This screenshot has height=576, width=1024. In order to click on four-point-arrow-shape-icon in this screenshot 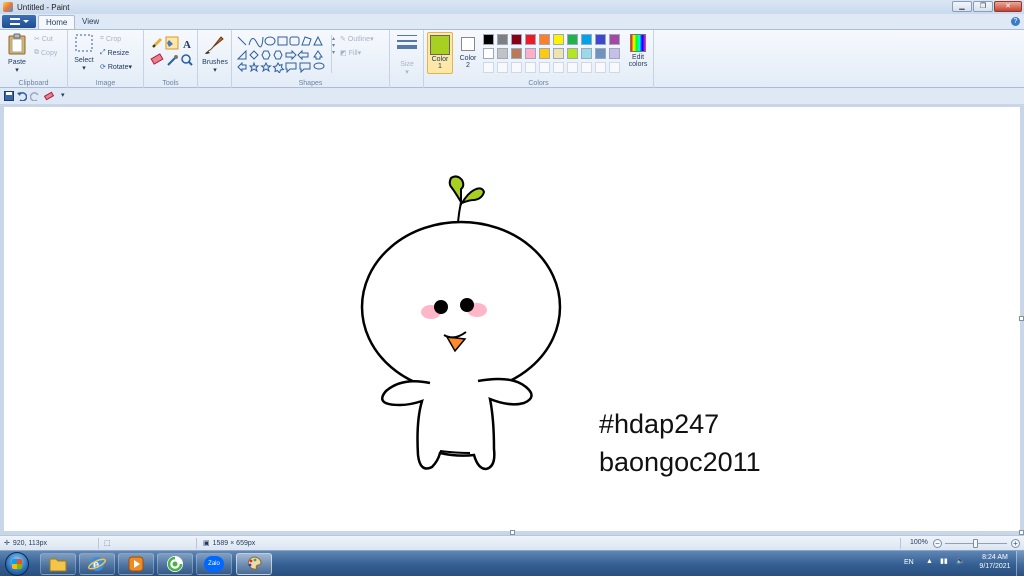, I will do `click(242, 67)`.